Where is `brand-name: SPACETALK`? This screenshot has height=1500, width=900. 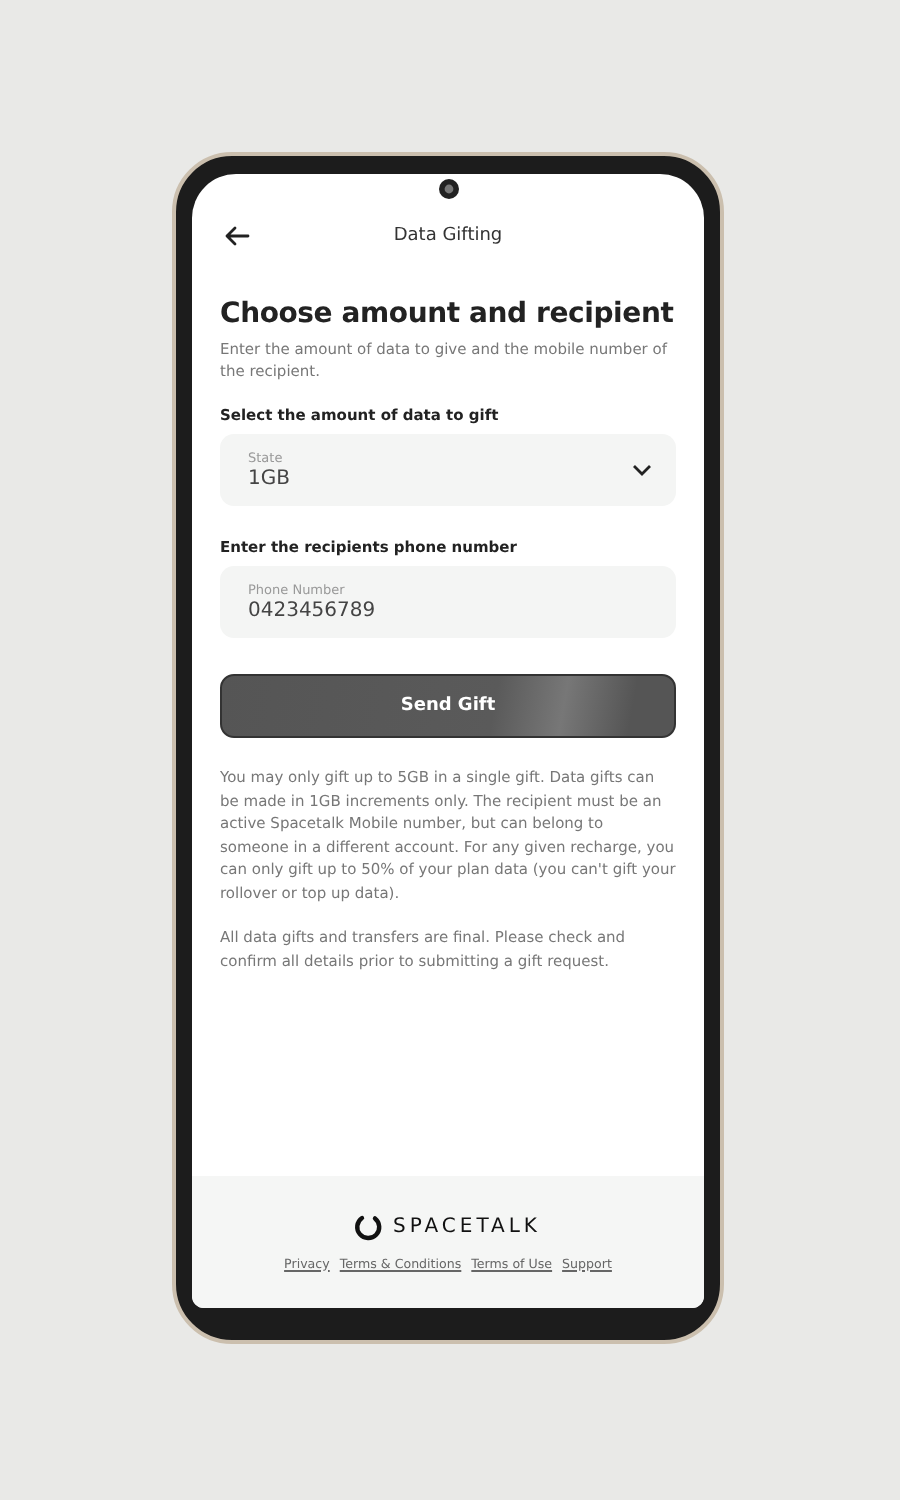 brand-name: SPACETALK is located at coordinates (466, 1227).